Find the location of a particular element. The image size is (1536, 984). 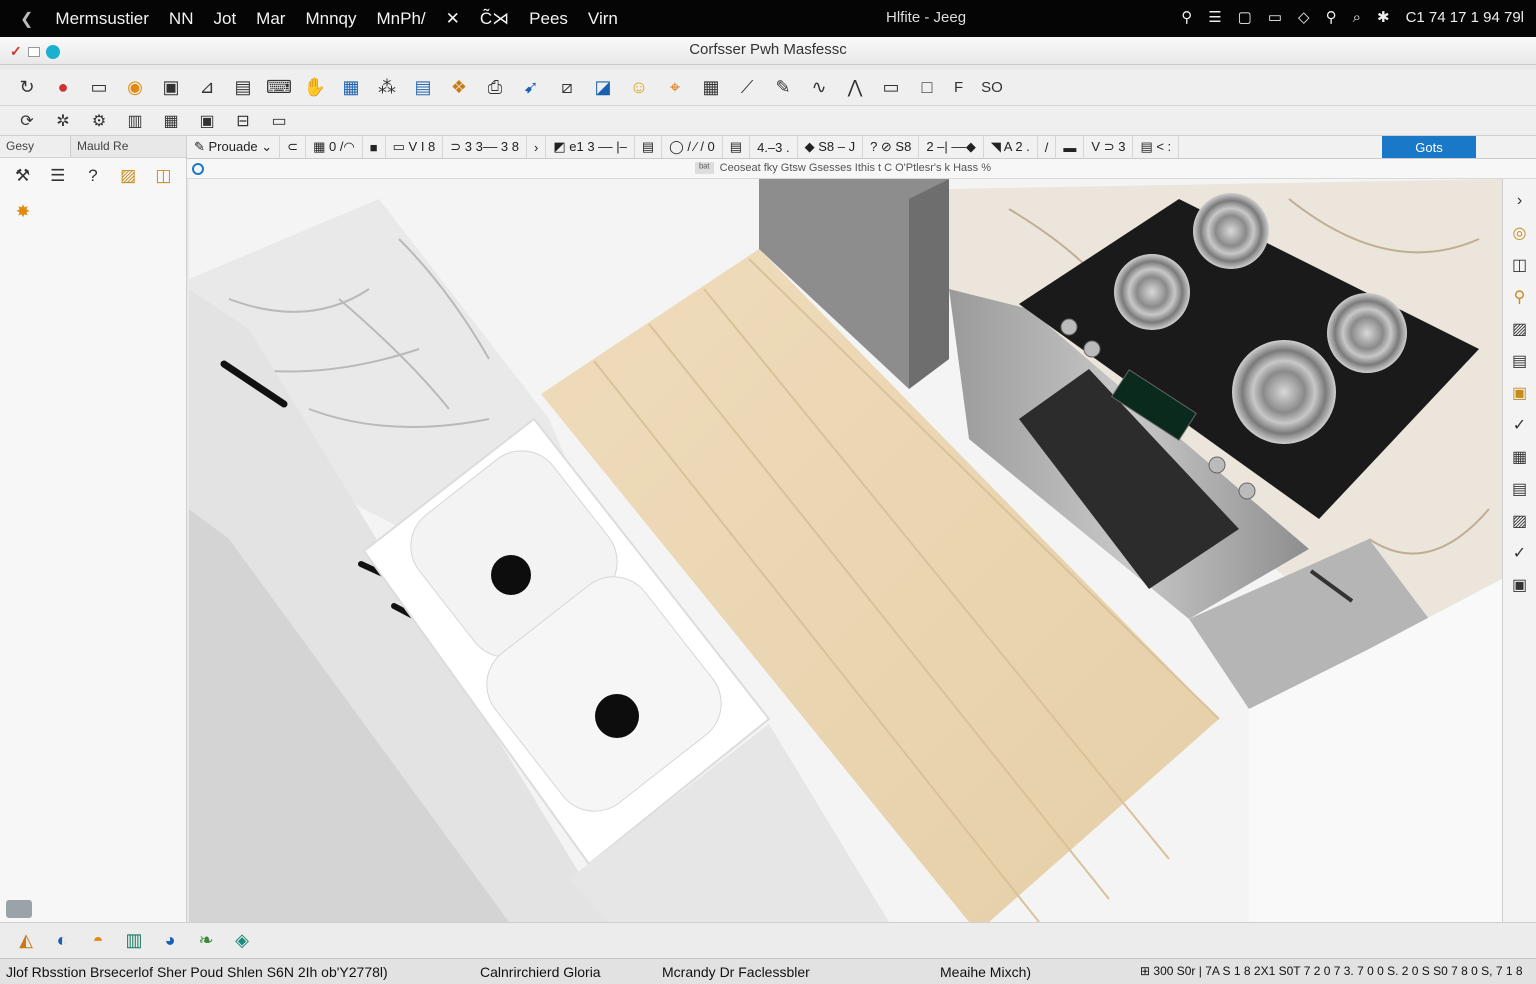

film-icon: ▥ is located at coordinates (135, 121).